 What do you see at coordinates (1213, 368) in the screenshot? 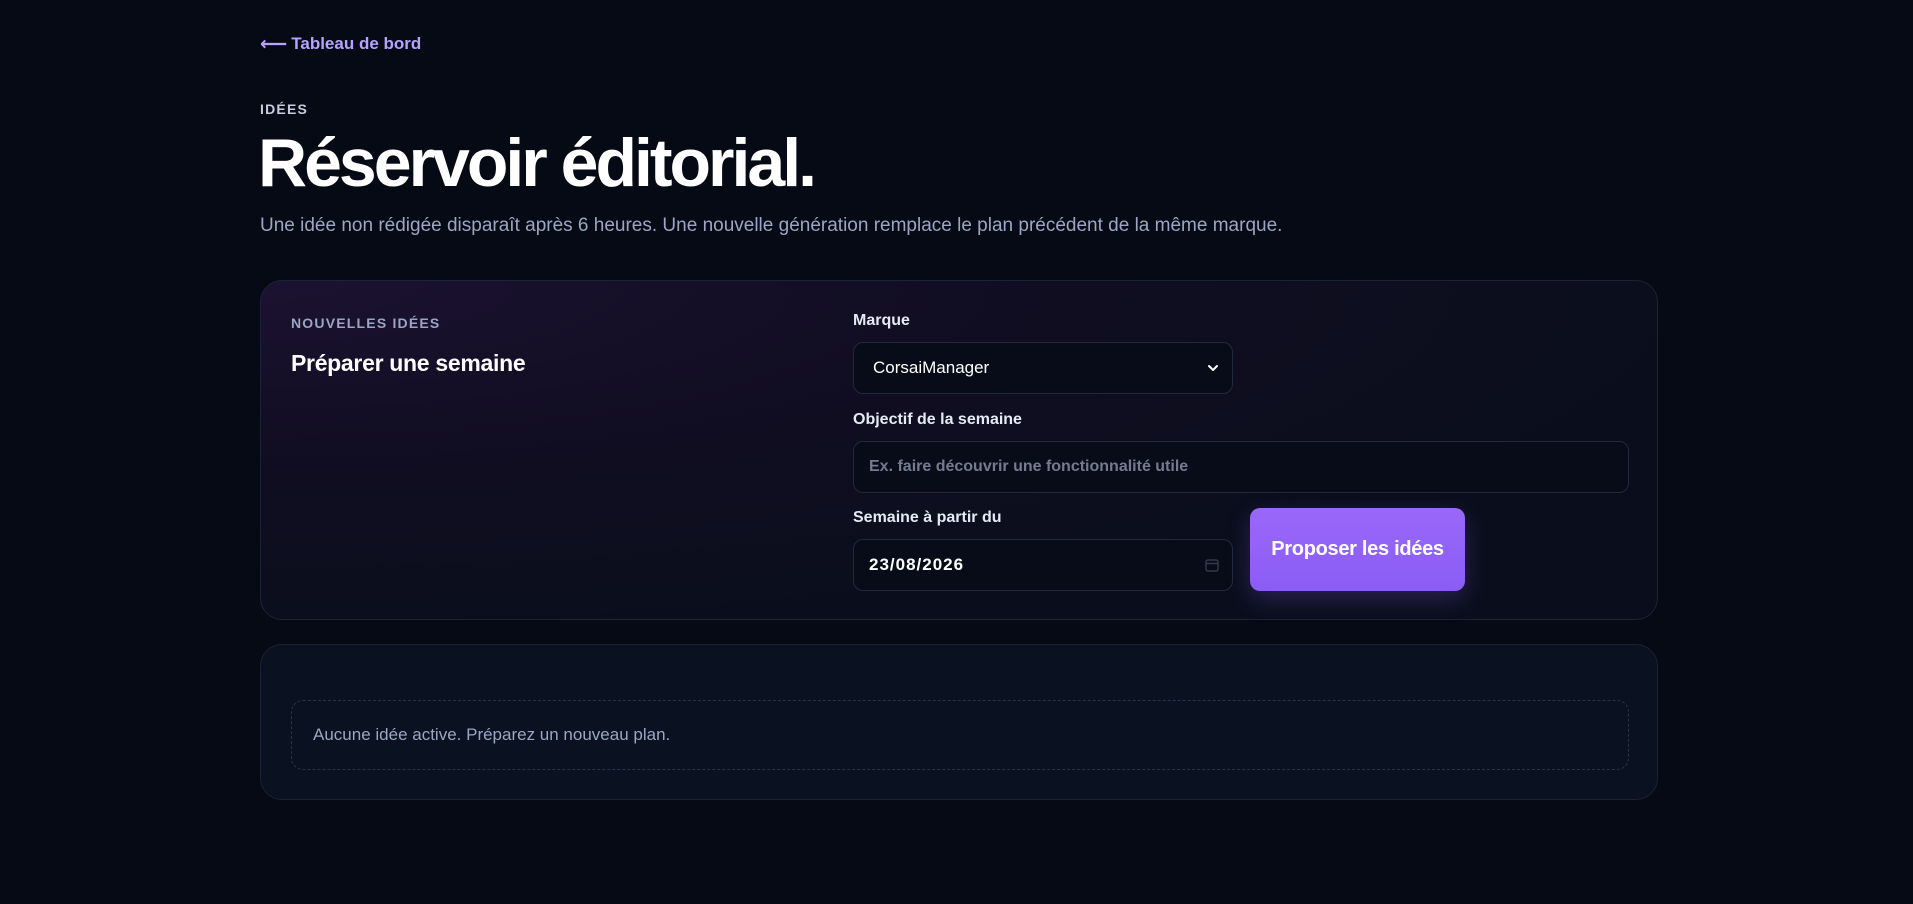
I see `chevron-down-icon` at bounding box center [1213, 368].